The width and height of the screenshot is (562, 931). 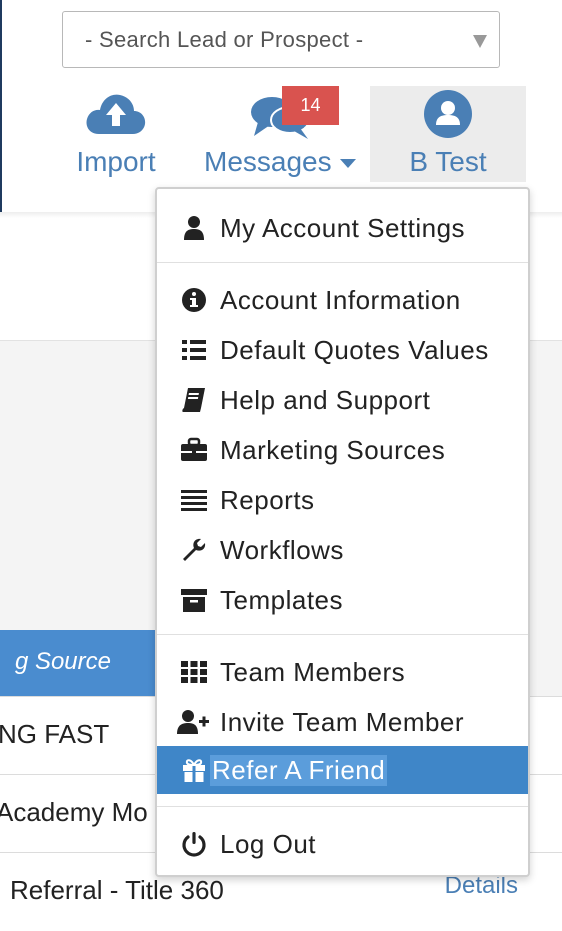 What do you see at coordinates (281, 600) in the screenshot?
I see `menu-item-label: Templates` at bounding box center [281, 600].